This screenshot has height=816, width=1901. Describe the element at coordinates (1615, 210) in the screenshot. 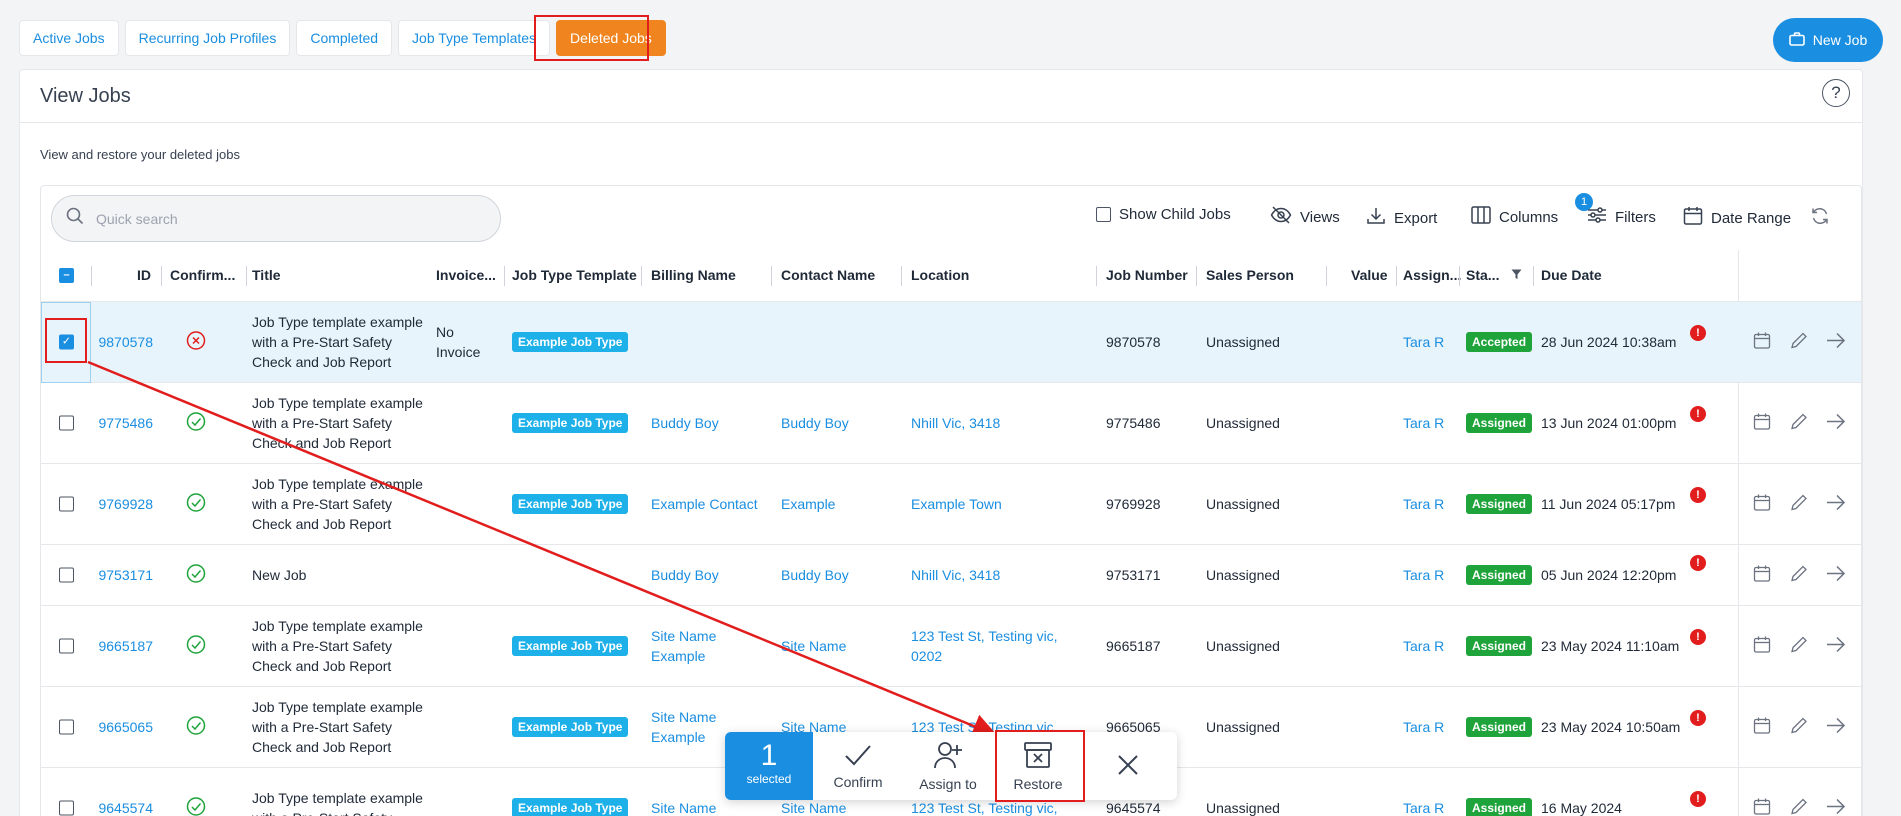

I see `filters-button: 1 Filters` at that location.